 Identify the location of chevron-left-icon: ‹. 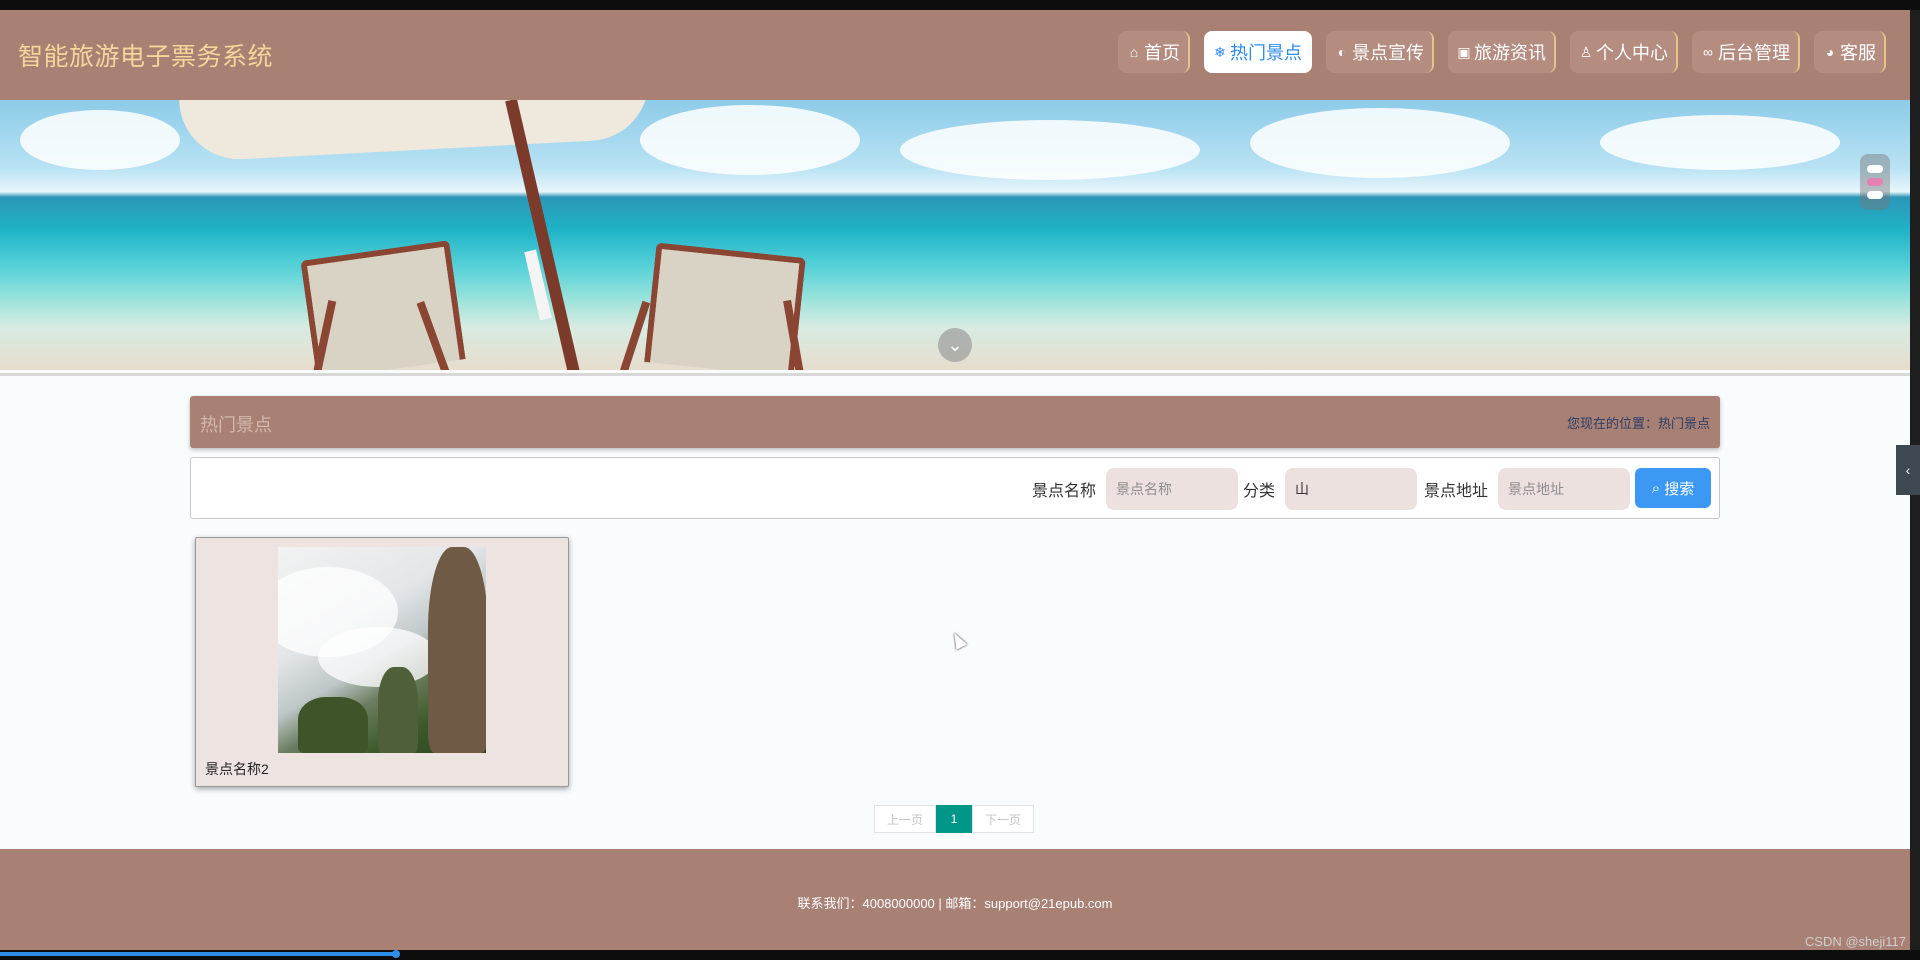
(1908, 470).